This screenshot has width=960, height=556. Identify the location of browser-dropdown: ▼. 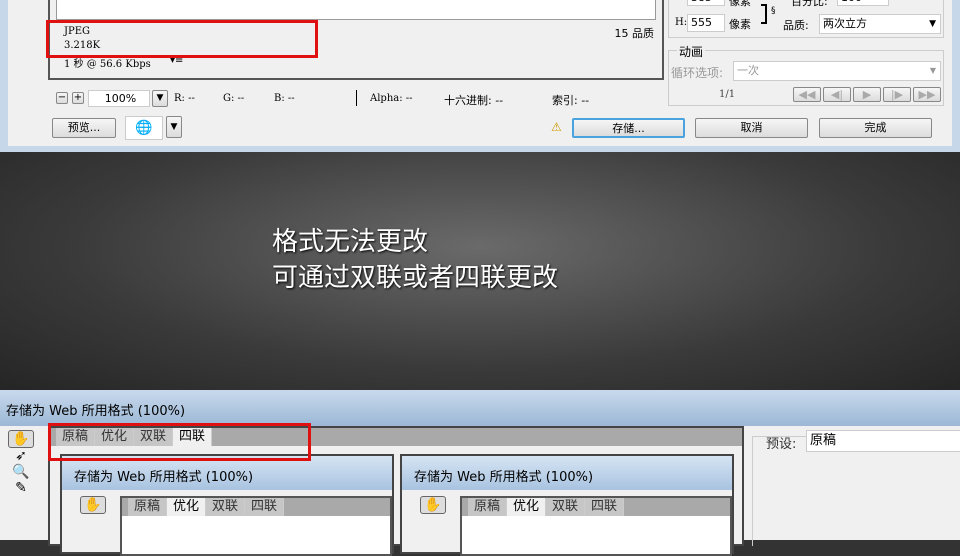
(174, 127).